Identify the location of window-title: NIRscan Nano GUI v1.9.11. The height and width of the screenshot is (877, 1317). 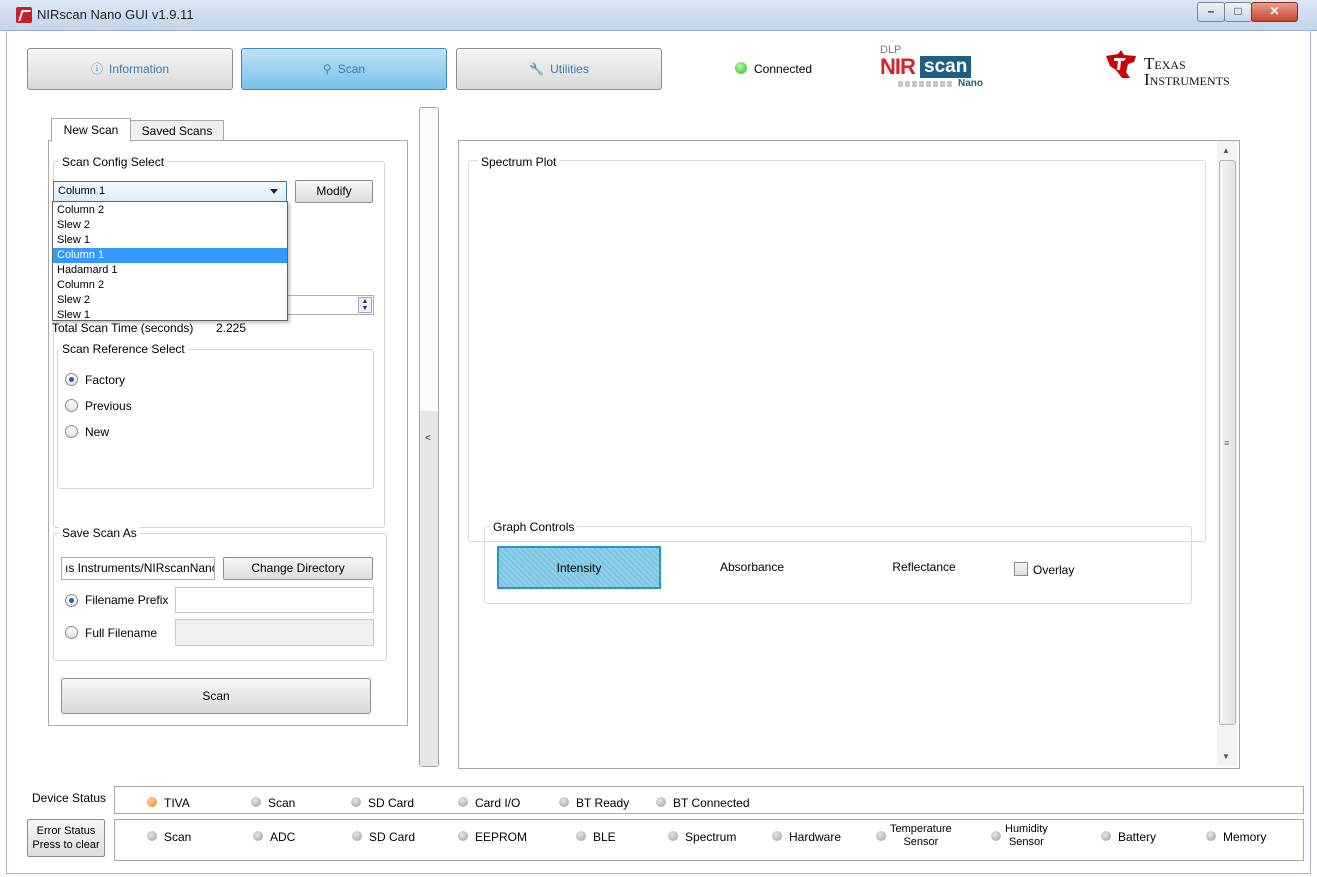
(115, 14).